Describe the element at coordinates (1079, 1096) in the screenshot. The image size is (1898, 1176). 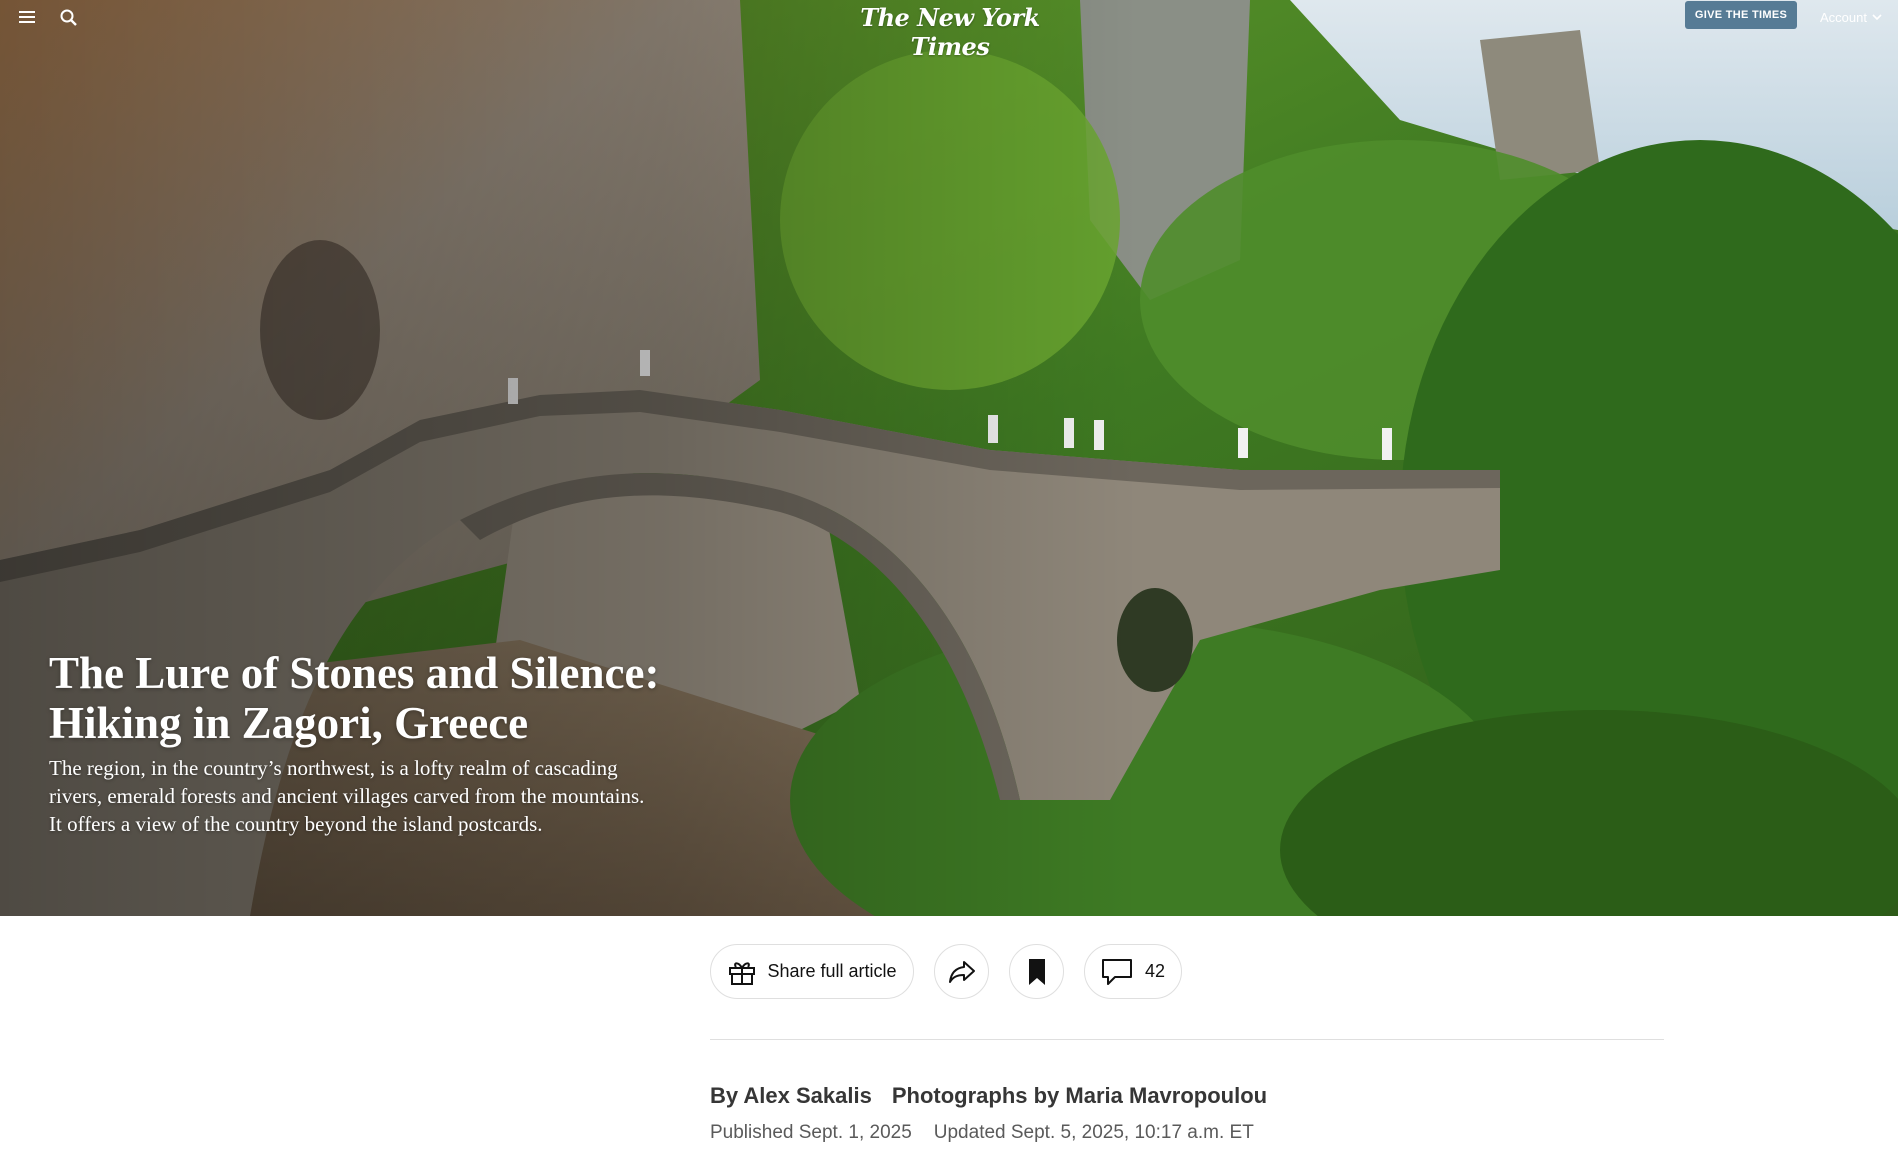
I see `byline-photographer: Photographs by Maria Mavropoulou` at that location.